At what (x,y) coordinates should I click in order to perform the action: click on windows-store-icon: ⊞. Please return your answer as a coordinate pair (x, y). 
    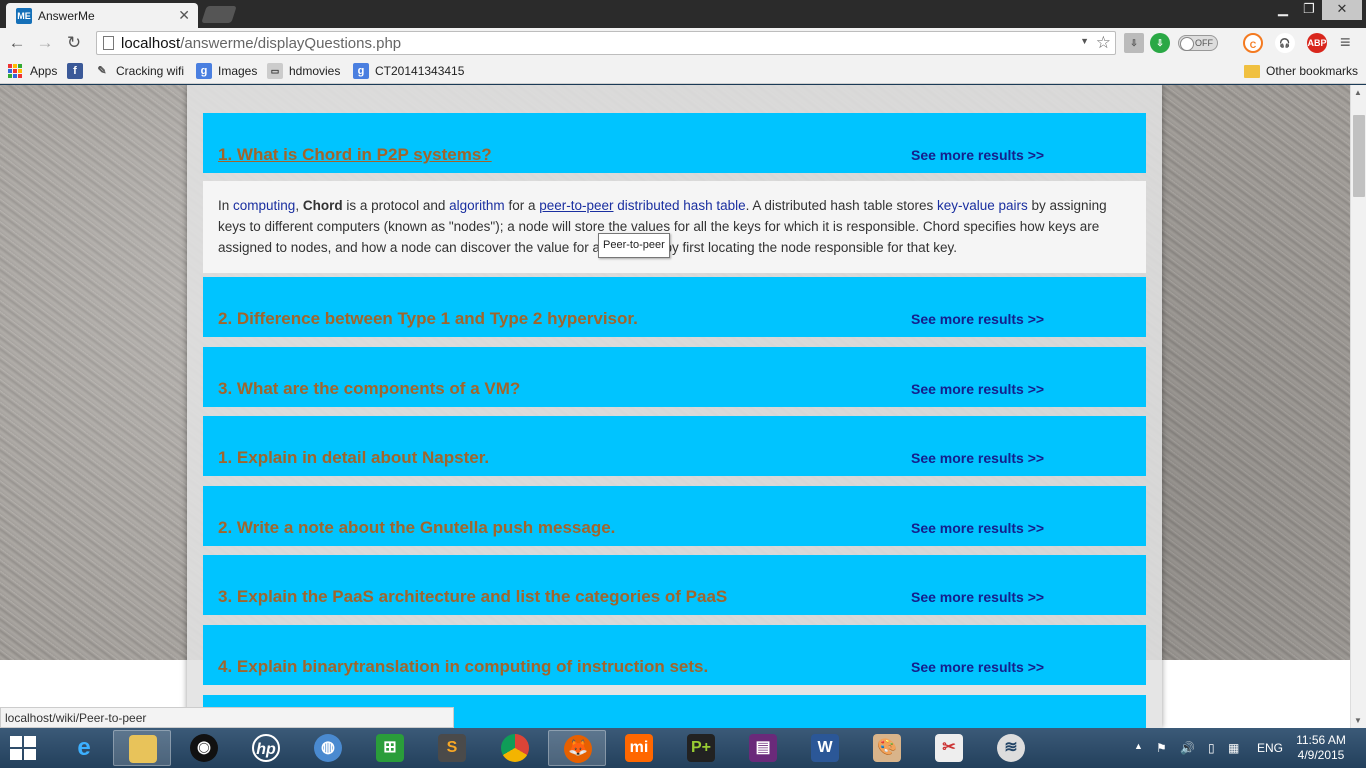
    Looking at the image, I should click on (390, 748).